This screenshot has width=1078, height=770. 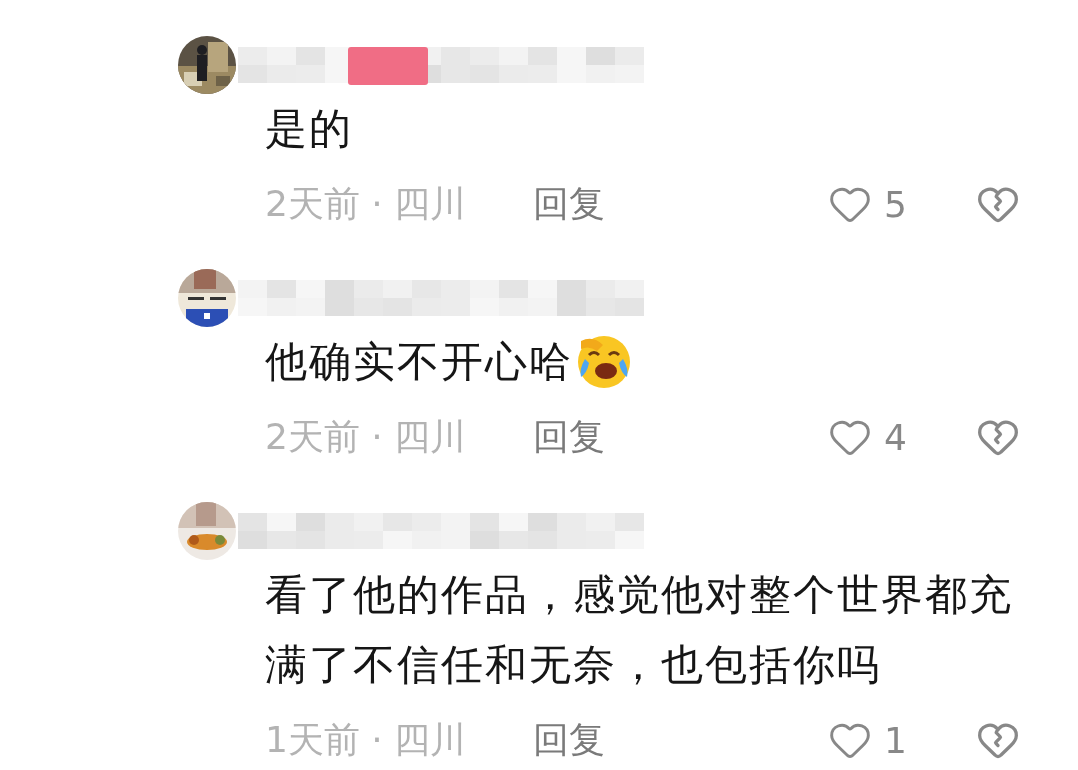 I want to click on like-button: 4, so click(x=878, y=437).